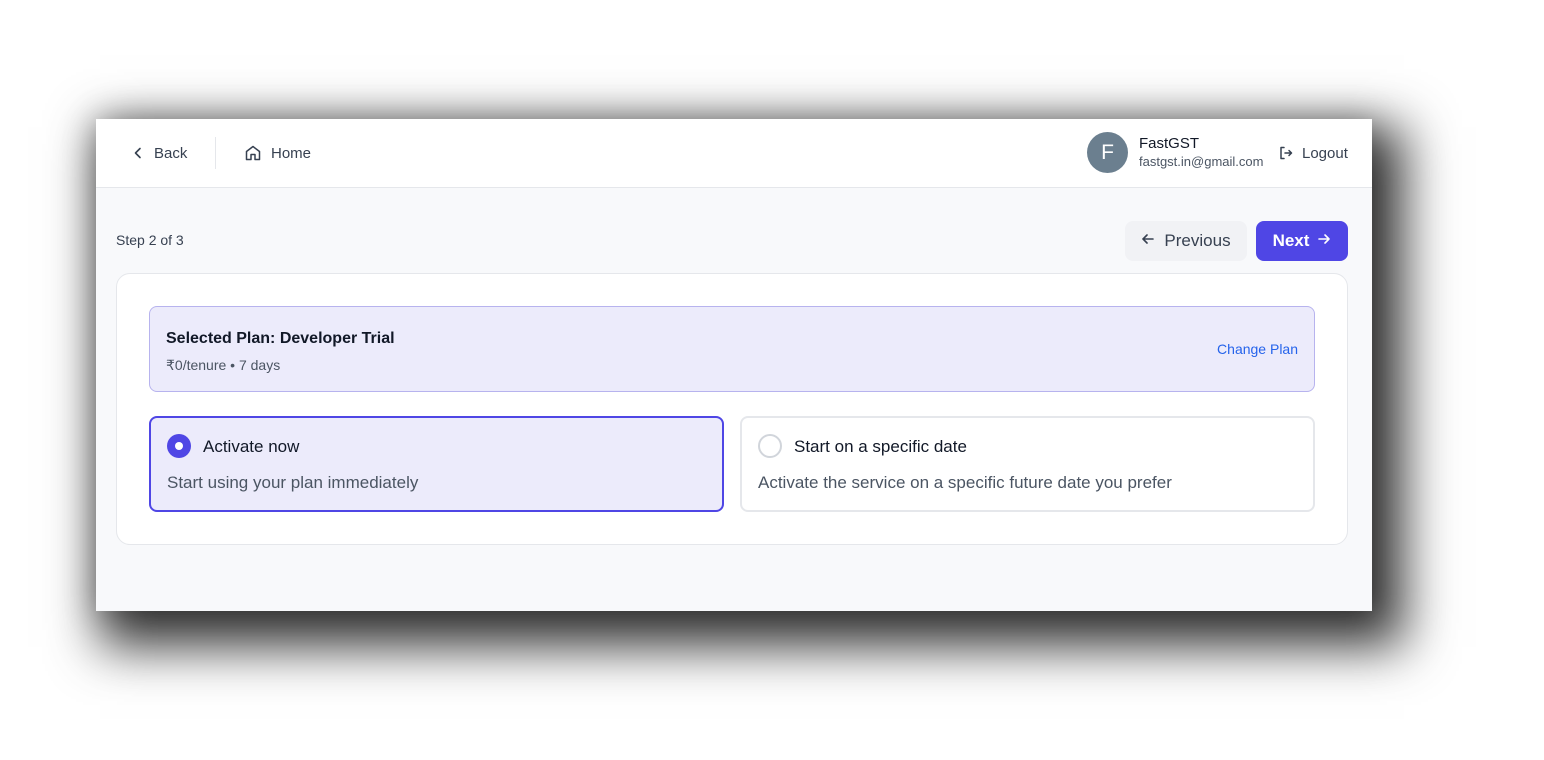  What do you see at coordinates (280, 338) in the screenshot?
I see `plan-title: Selected Plan: Developer Trial` at bounding box center [280, 338].